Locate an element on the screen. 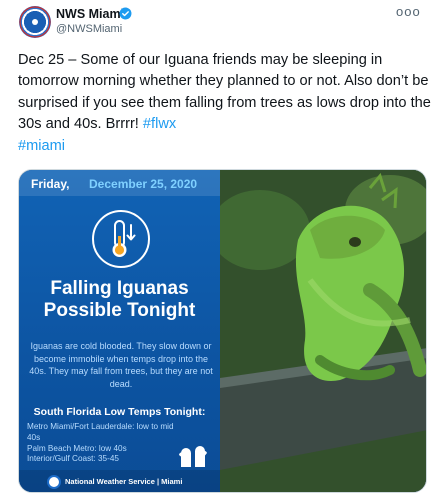 Image resolution: width=438 pixels, height=496 pixels. graphic-footer-text: National Weather Service | Miami is located at coordinates (124, 481).